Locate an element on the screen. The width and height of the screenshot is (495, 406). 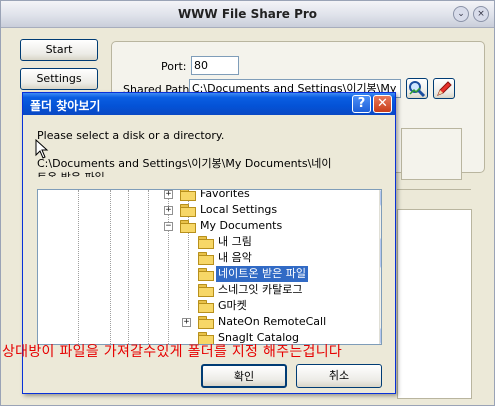
port-label: Port: is located at coordinates (174, 66).